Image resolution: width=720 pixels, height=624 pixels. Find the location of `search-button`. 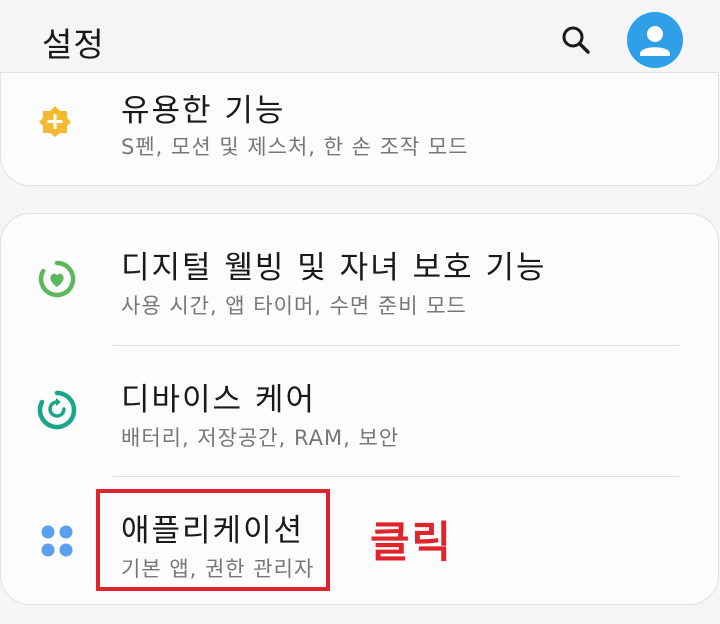

search-button is located at coordinates (576, 40).